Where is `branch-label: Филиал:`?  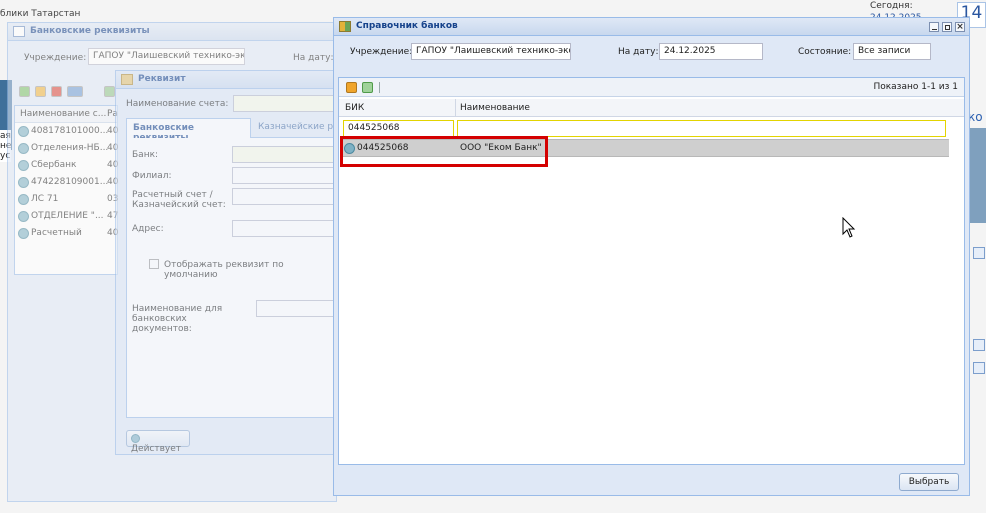 branch-label: Филиал: is located at coordinates (152, 176).